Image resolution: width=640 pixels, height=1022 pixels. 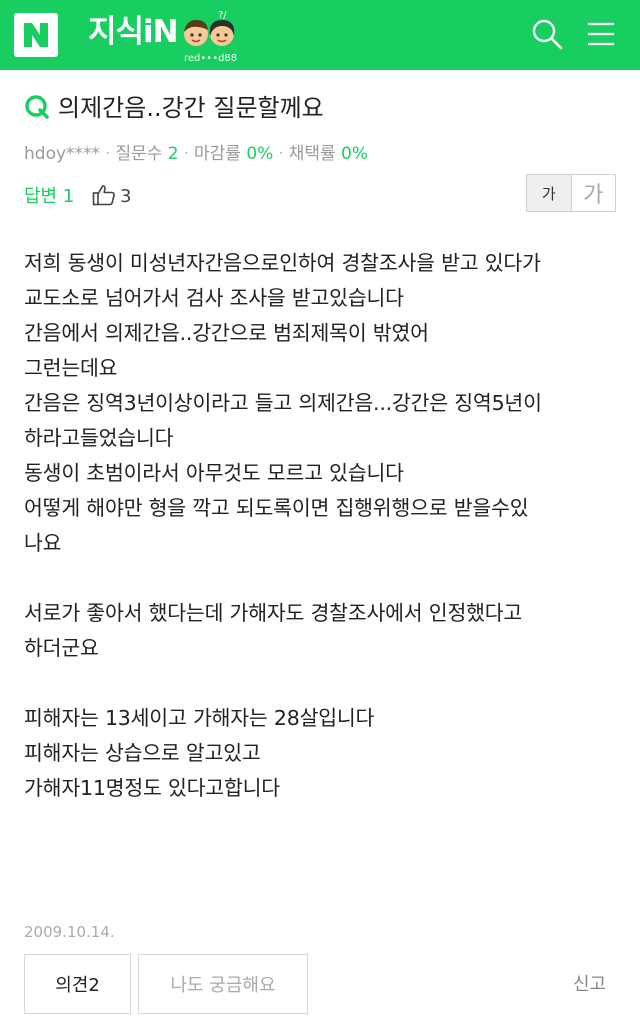 What do you see at coordinates (133, 32) in the screenshot?
I see `brand-title: 지식iN` at bounding box center [133, 32].